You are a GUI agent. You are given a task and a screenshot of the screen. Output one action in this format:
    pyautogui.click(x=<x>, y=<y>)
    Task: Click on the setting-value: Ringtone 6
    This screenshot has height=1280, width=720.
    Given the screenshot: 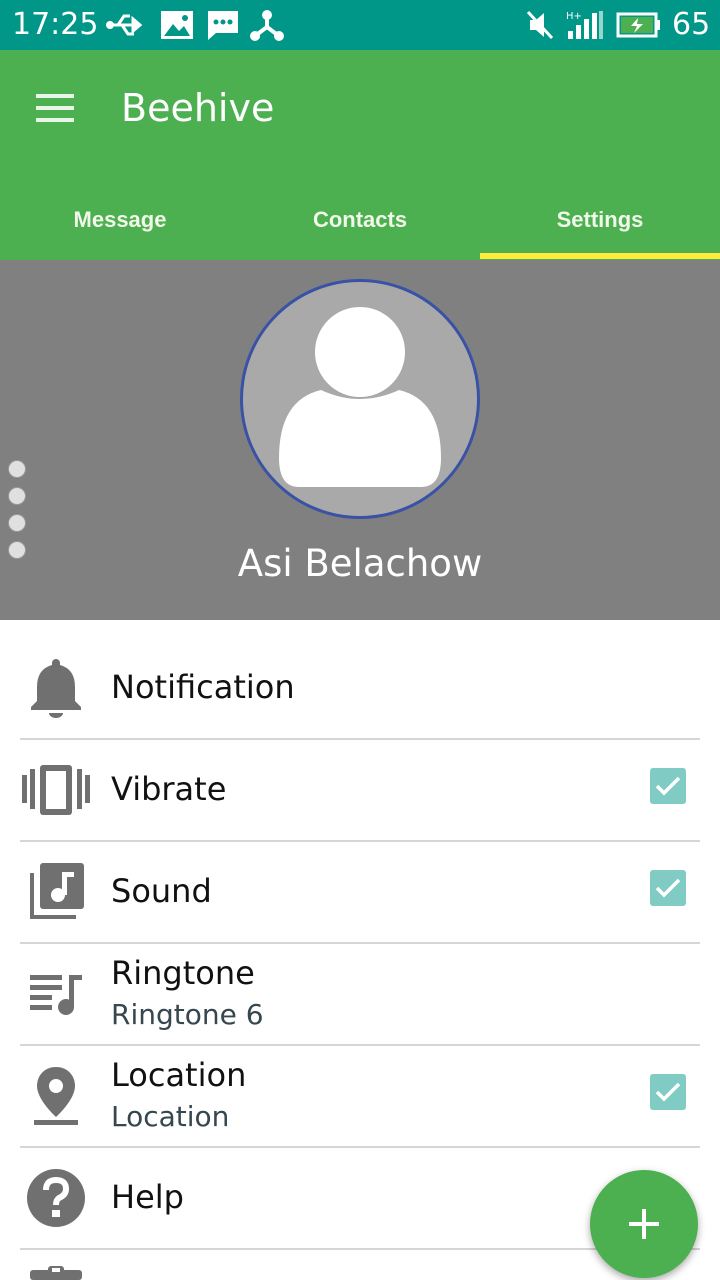 What is the action you would take?
    pyautogui.click(x=187, y=1014)
    